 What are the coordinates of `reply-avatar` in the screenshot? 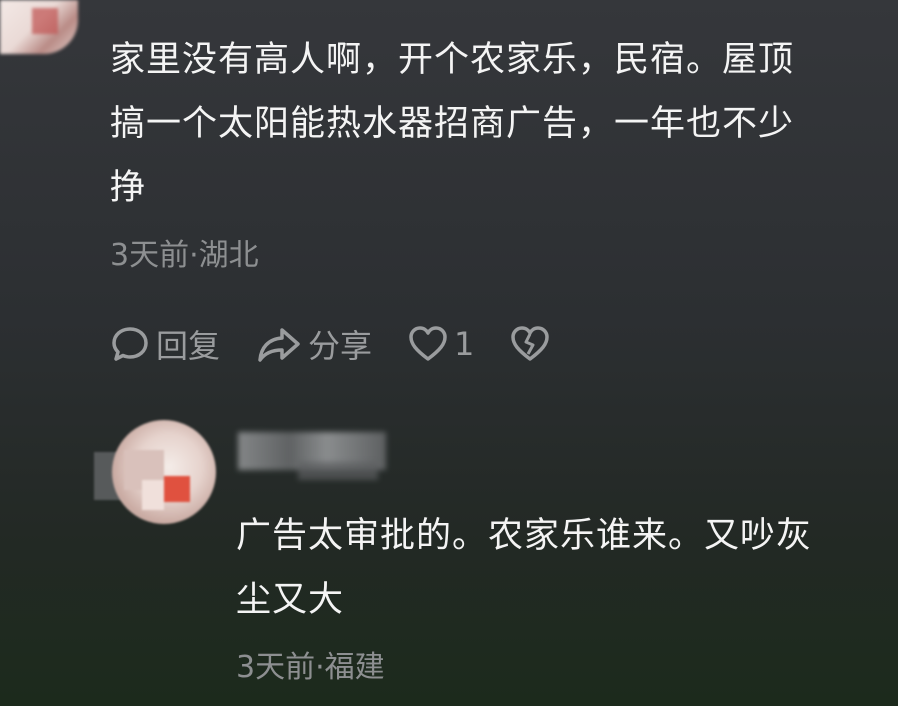 It's located at (164, 472).